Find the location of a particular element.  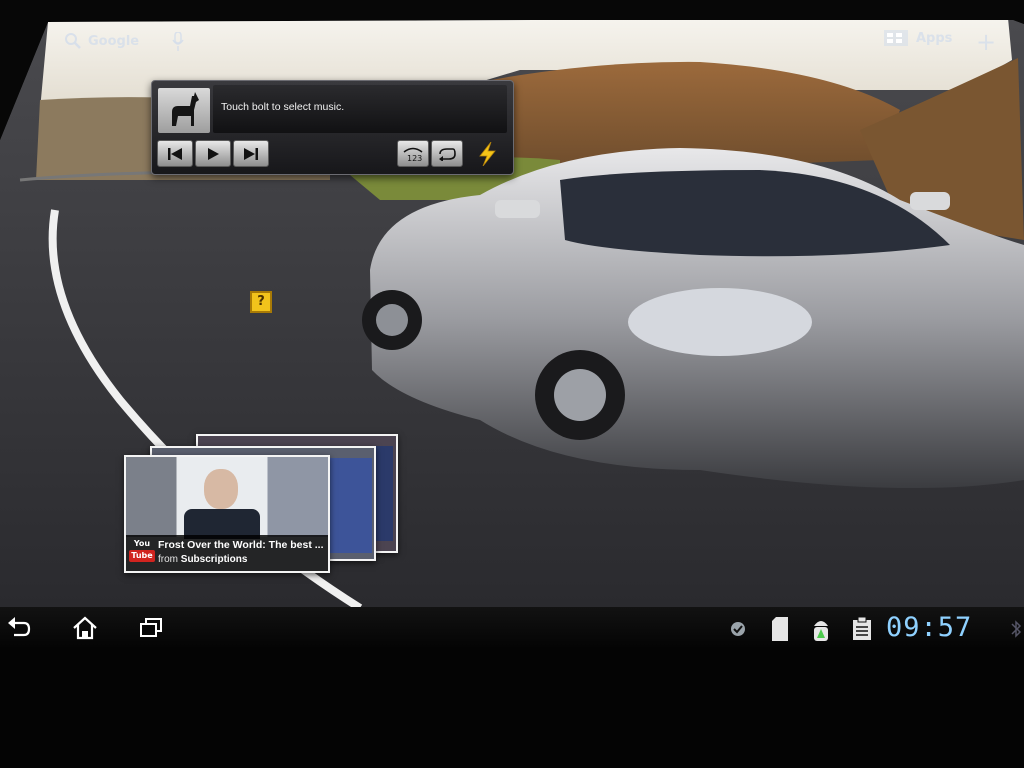

now-playing-panel: Touch bolt to select music. is located at coordinates (360, 109).